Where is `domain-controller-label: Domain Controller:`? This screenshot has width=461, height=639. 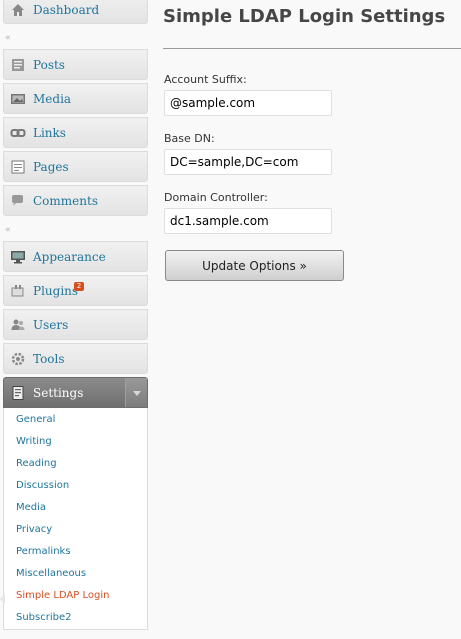
domain-controller-label: Domain Controller: is located at coordinates (216, 197).